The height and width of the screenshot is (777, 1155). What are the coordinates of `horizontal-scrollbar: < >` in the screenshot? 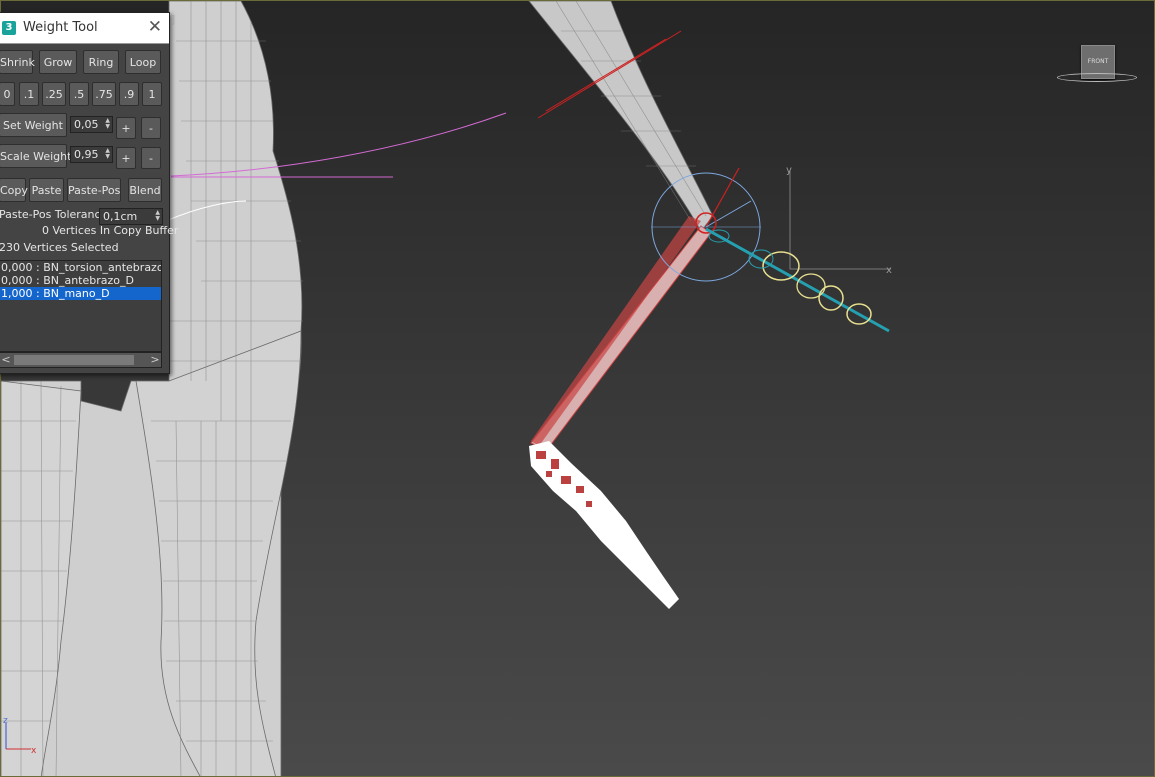 It's located at (81, 360).